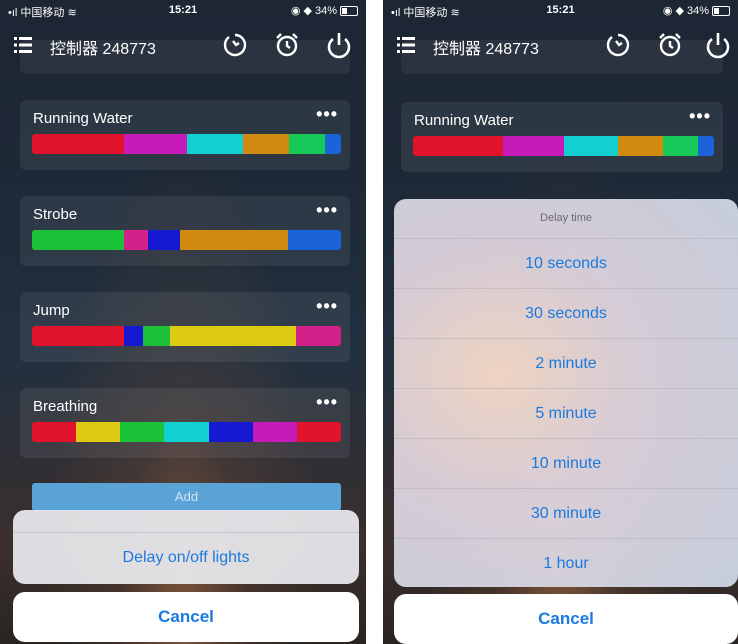 The image size is (738, 644). I want to click on action-sheet: Delay on/off lights, so click(186, 547).